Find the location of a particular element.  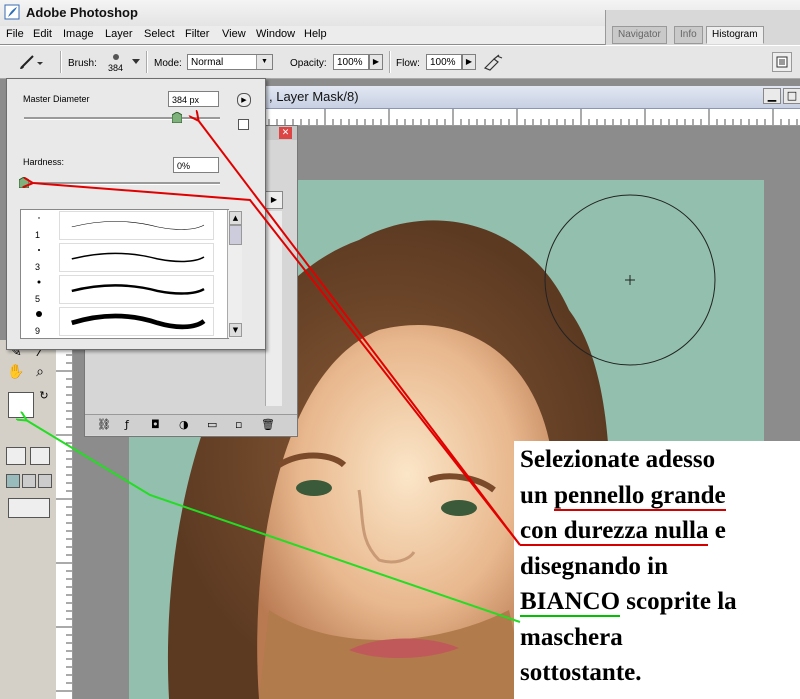

minimize-button: ▁ is located at coordinates (772, 96).